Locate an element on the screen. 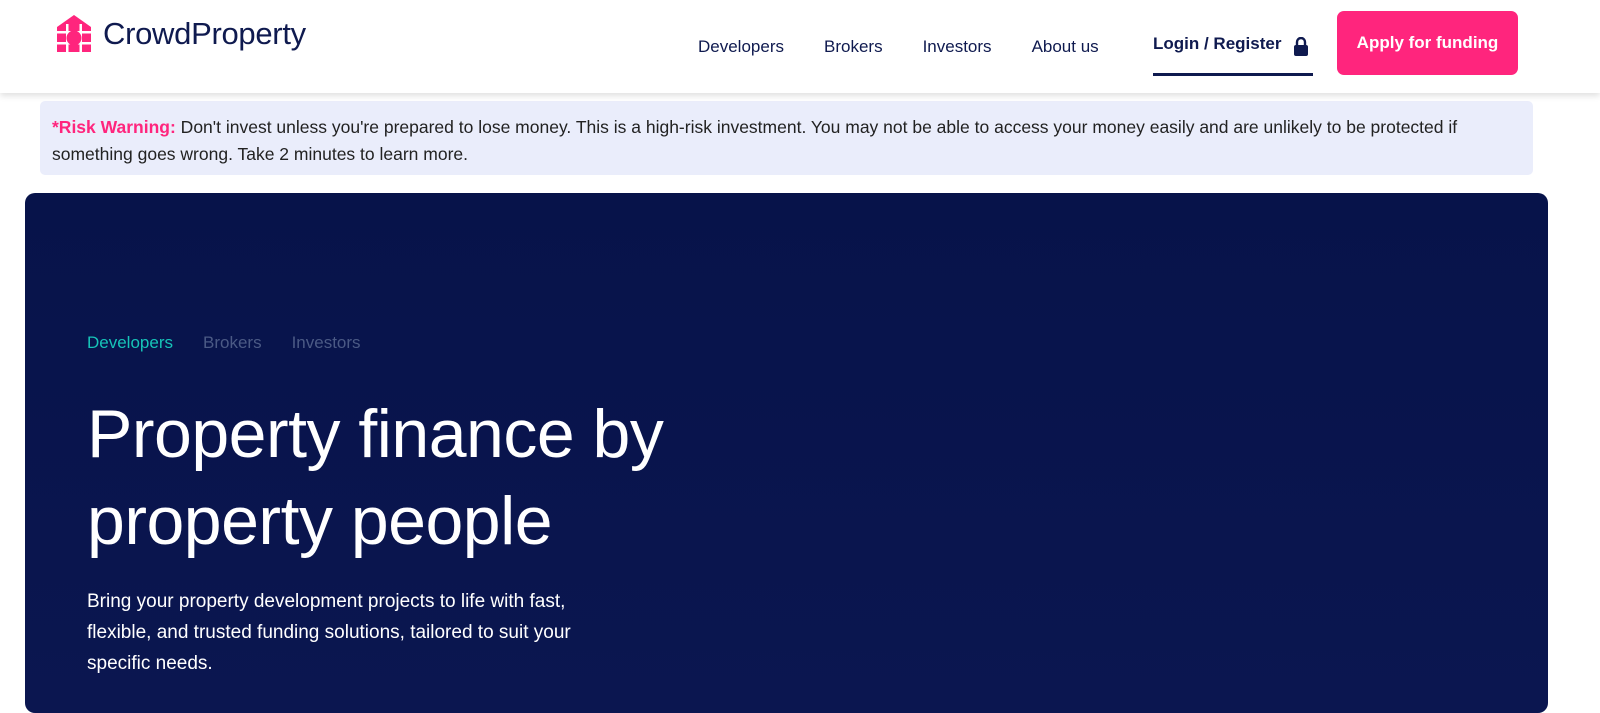 The height and width of the screenshot is (713, 1600). tab-brokers: Brokers is located at coordinates (232, 343).